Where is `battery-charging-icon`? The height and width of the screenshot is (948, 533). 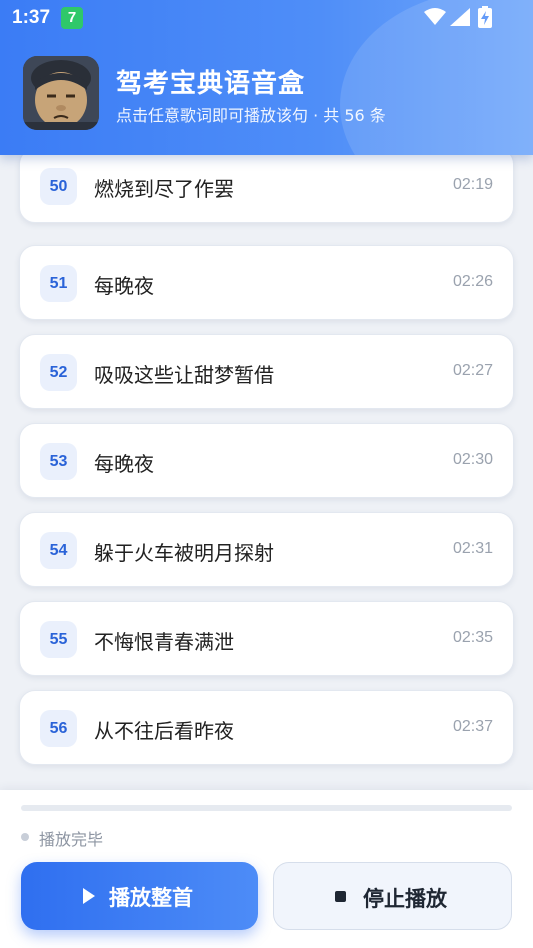 battery-charging-icon is located at coordinates (485, 17).